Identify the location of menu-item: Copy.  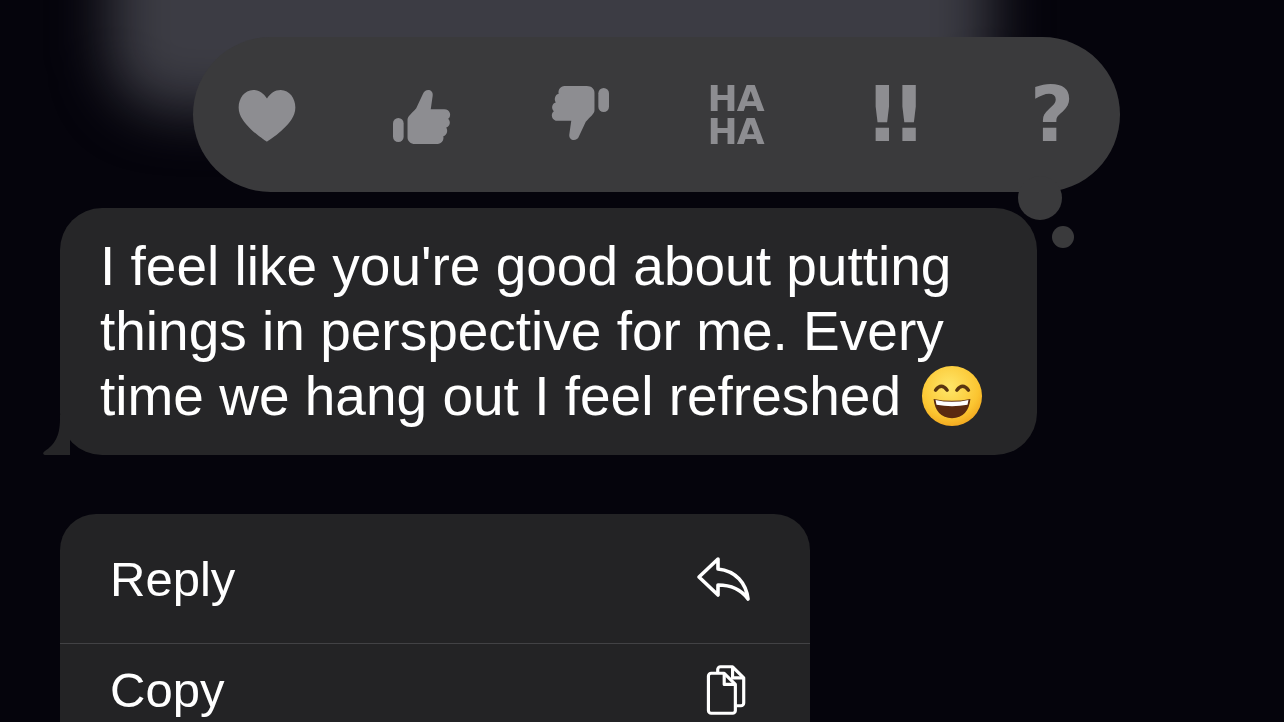
(435, 683).